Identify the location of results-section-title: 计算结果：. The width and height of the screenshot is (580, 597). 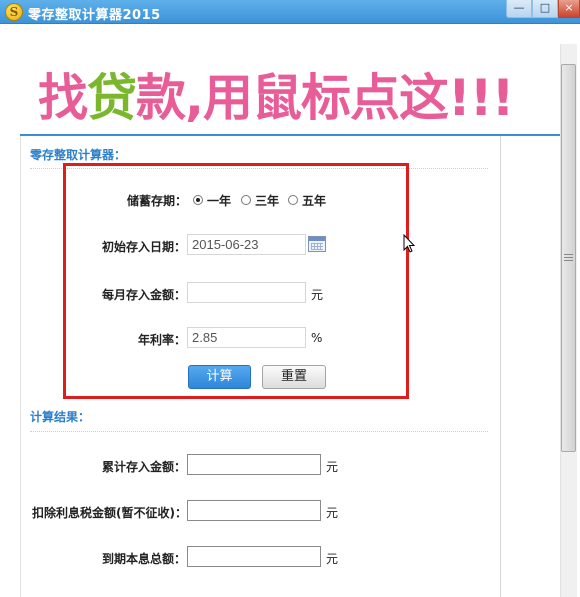
(60, 417).